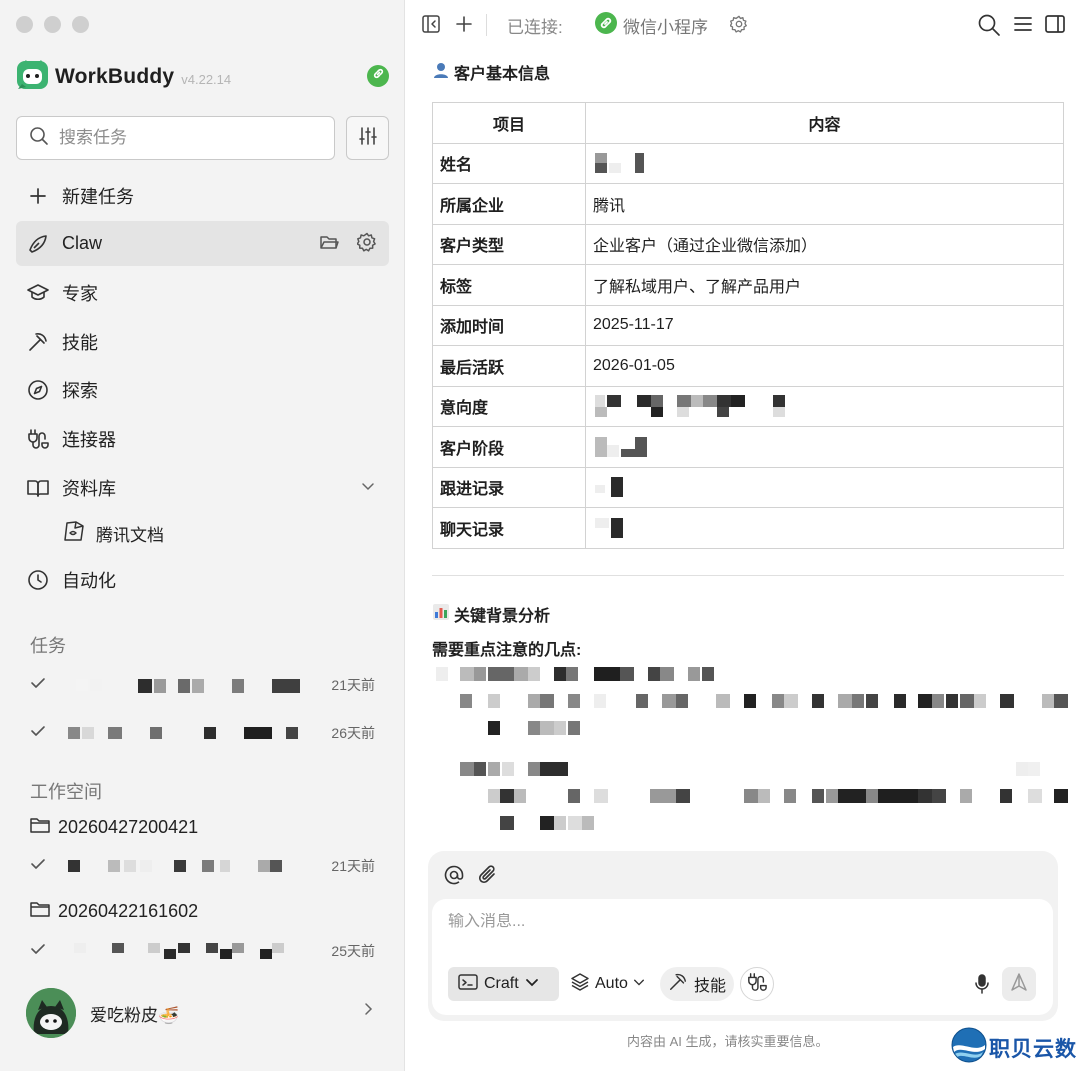 This screenshot has height=1071, width=1080. Describe the element at coordinates (89, 580) in the screenshot. I see `automation-label: 自动化` at that location.